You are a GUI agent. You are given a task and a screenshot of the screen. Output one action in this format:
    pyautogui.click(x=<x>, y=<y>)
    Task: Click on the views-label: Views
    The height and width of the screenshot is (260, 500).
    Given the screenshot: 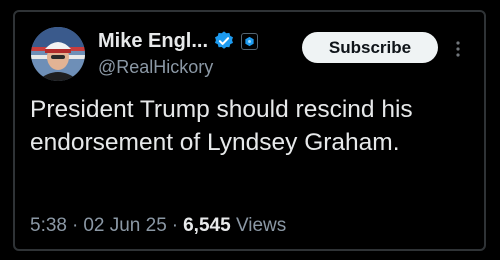 What is the action you would take?
    pyautogui.click(x=261, y=225)
    